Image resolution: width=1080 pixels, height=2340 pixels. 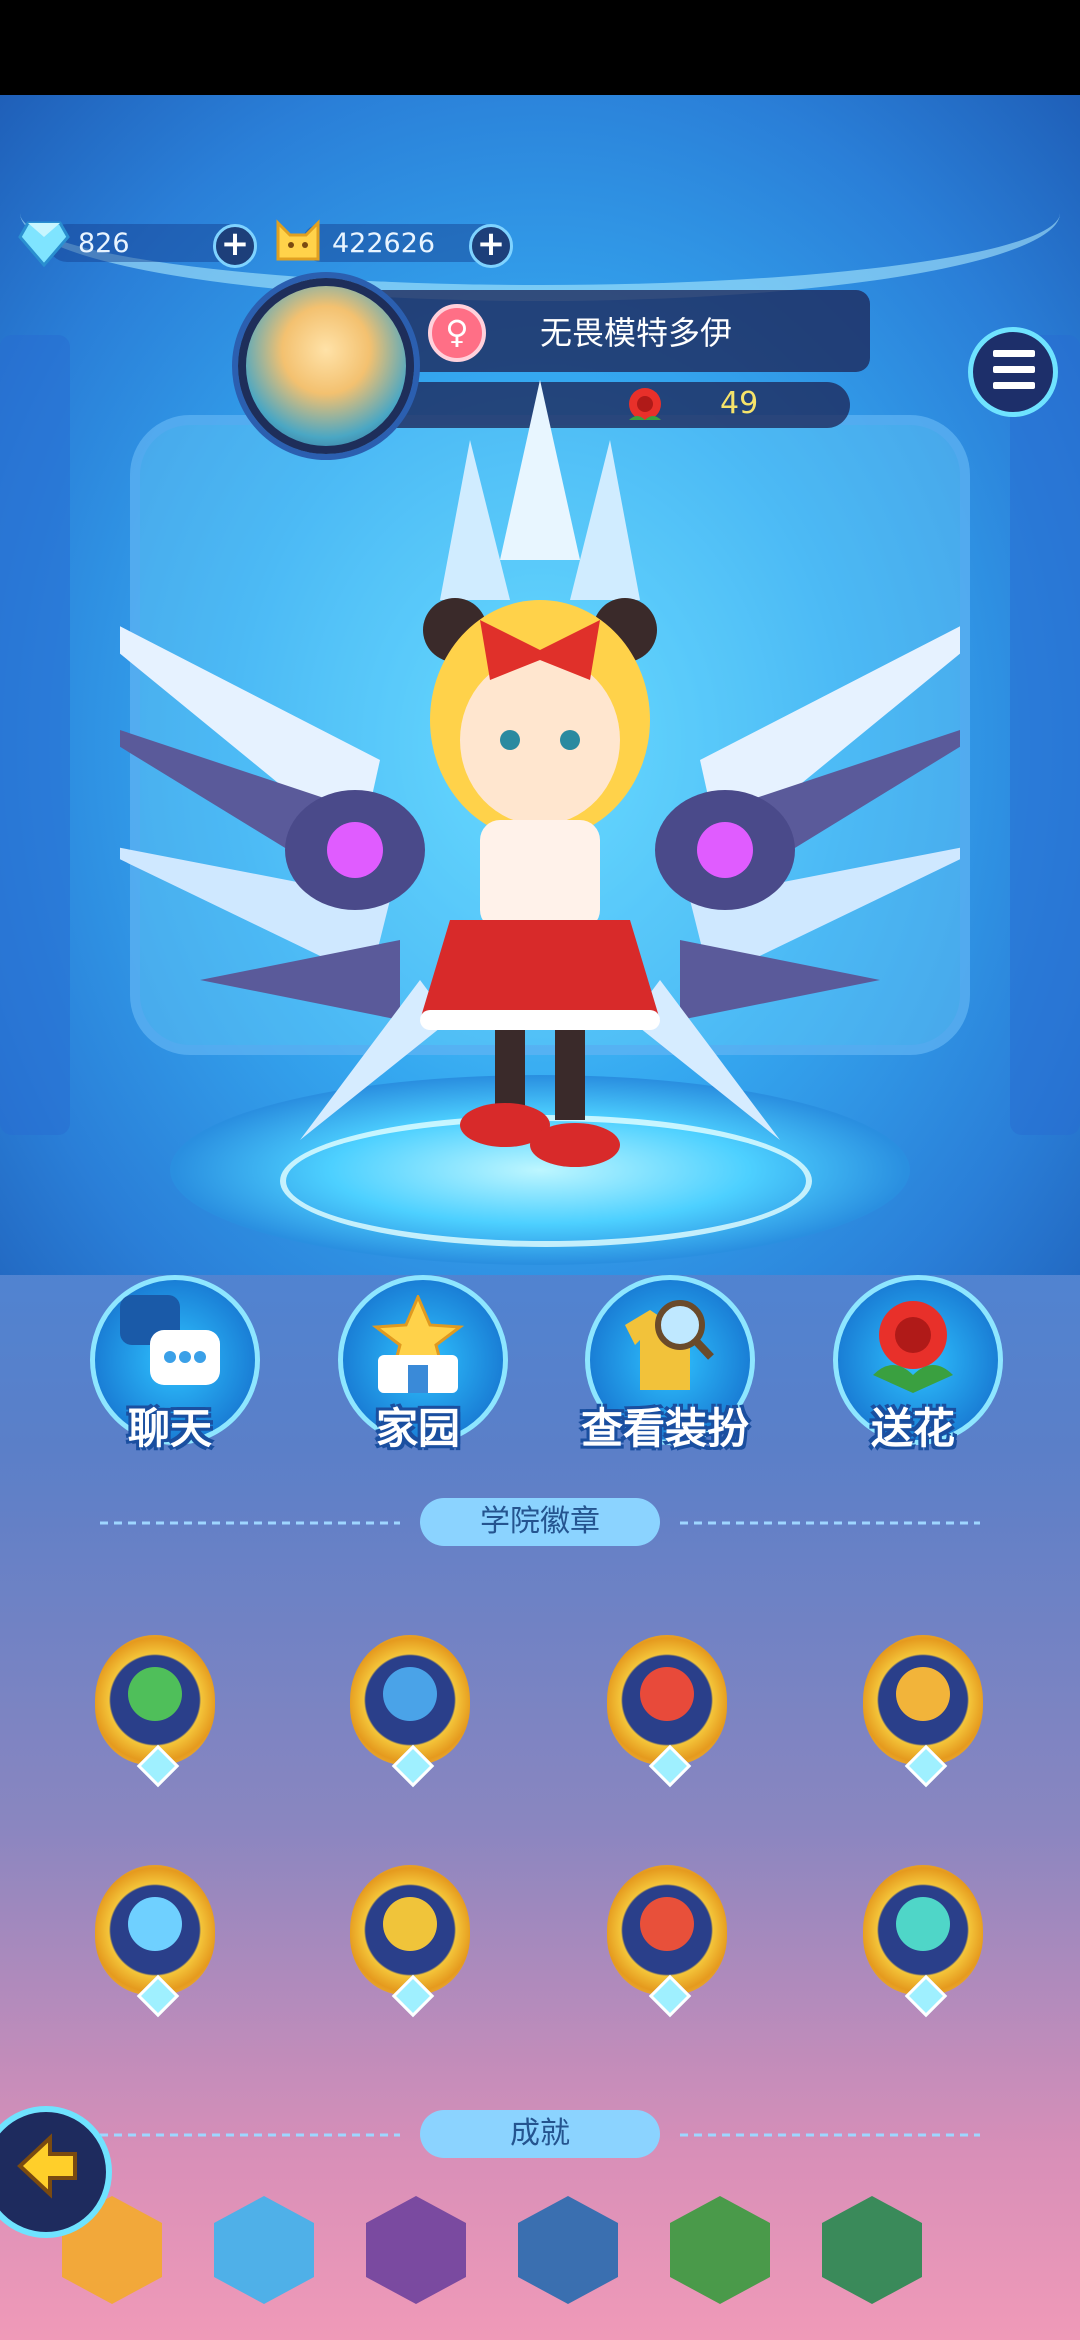 I want to click on fire-badge, so click(x=667, y=1701).